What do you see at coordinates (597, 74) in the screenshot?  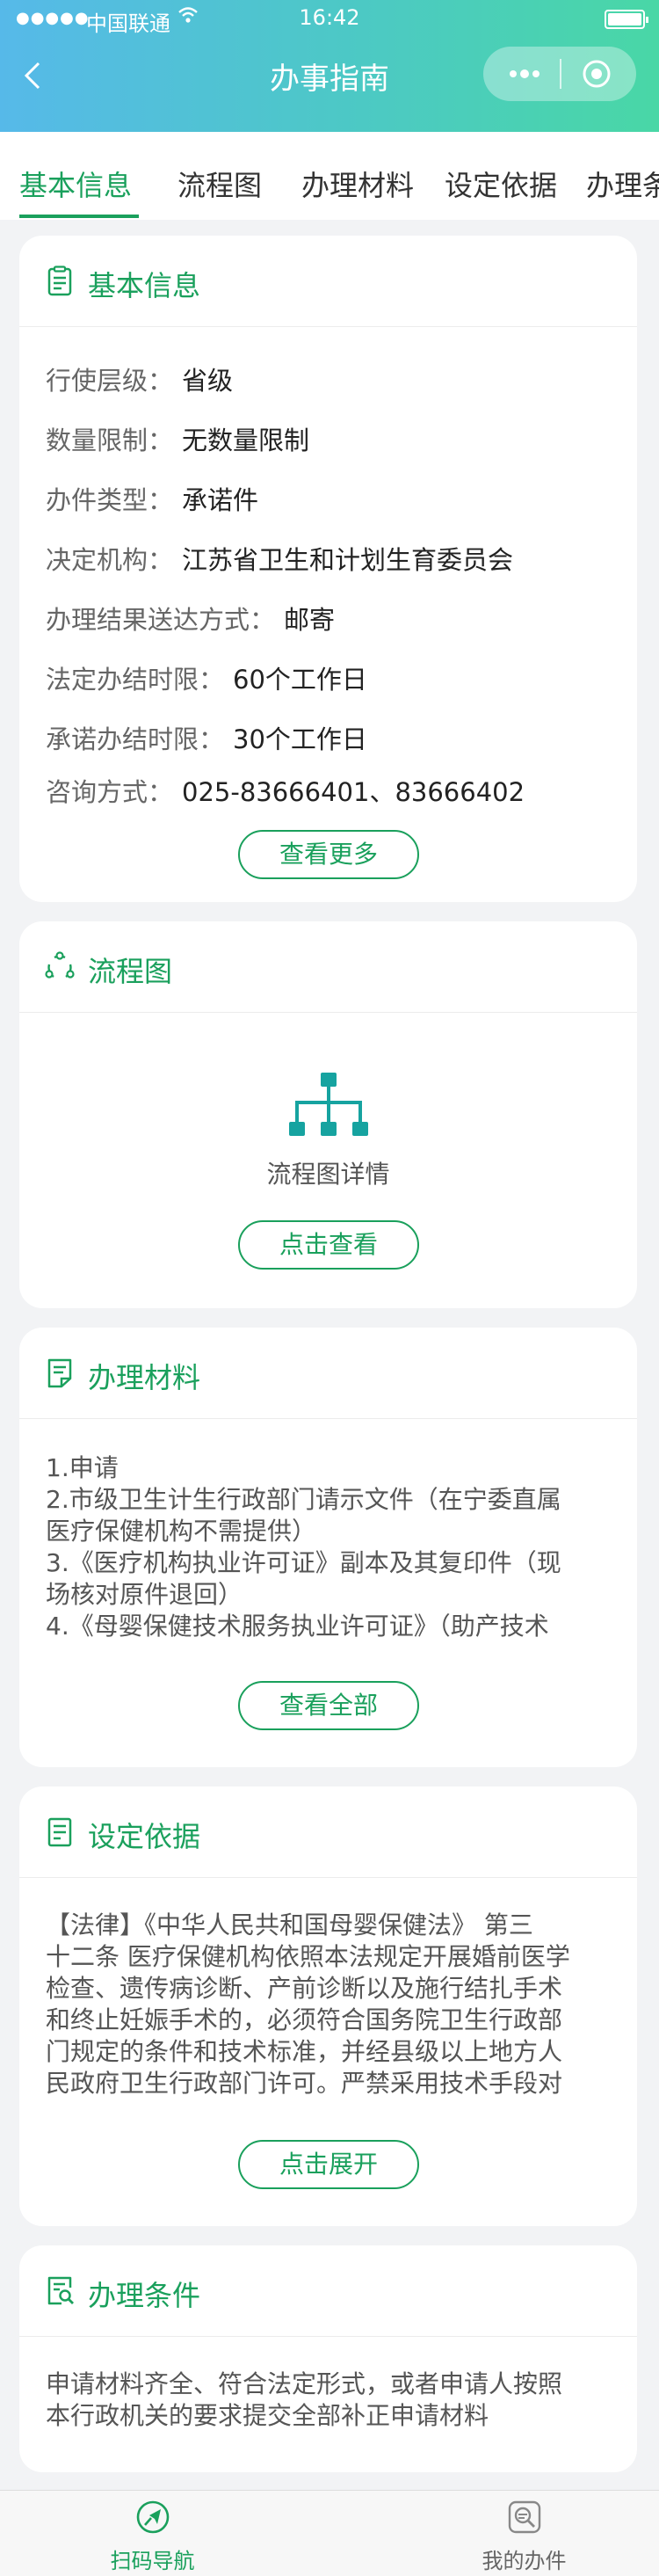 I see `close-miniprogram-icon` at bounding box center [597, 74].